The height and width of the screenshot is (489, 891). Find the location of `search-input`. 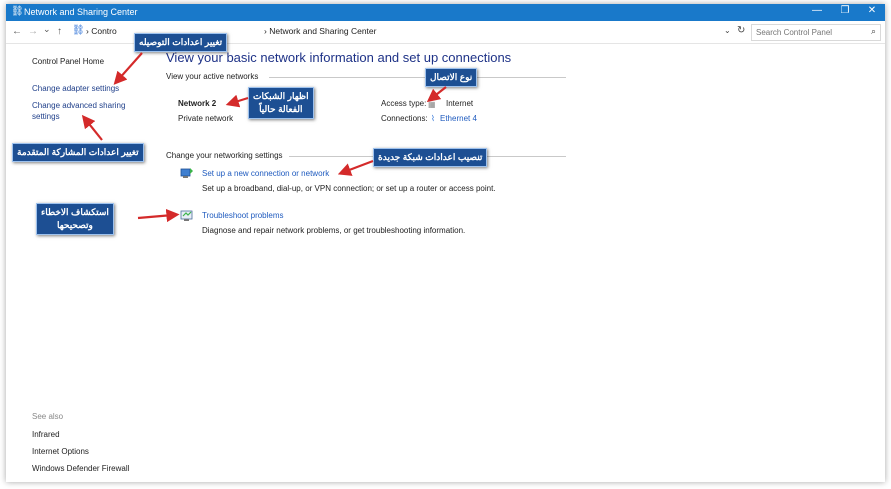

search-input is located at coordinates (810, 32).